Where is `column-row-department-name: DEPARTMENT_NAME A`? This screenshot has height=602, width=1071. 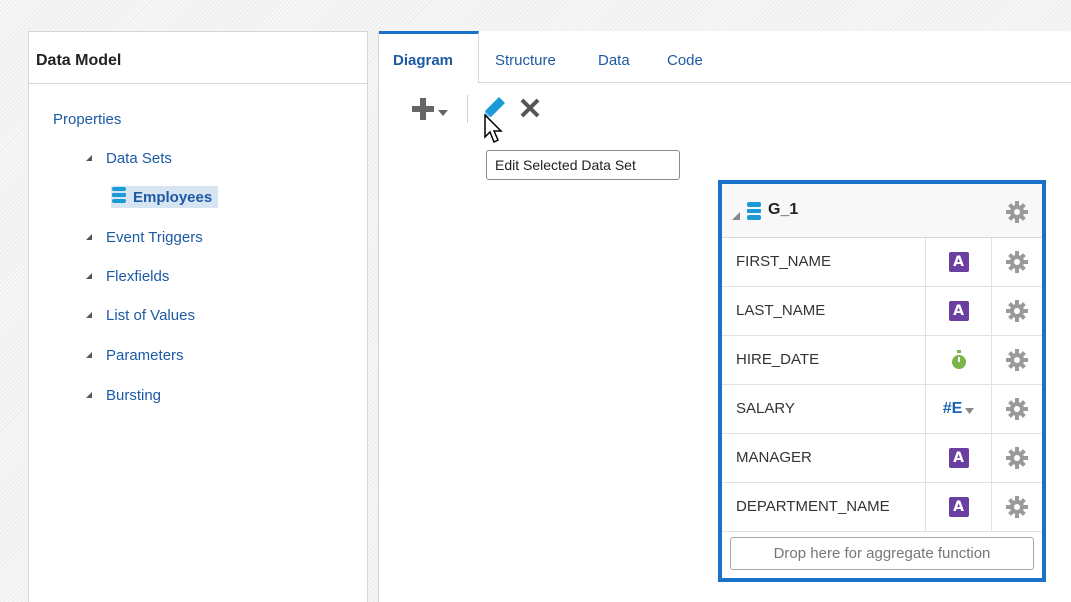
column-row-department-name: DEPARTMENT_NAME A is located at coordinates (882, 507).